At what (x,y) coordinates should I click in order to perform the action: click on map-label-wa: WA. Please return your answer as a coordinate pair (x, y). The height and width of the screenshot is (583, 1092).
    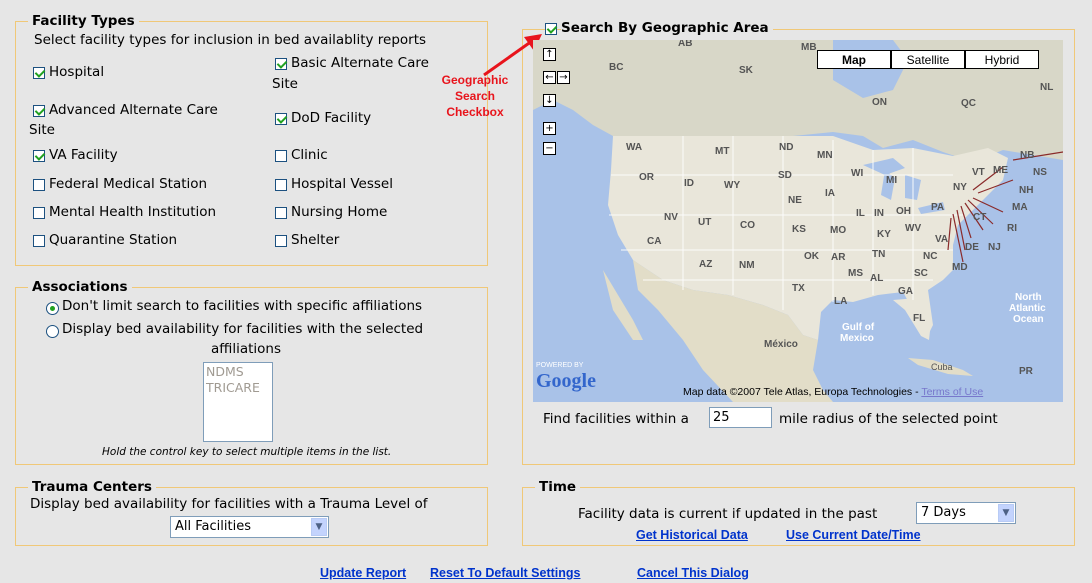
    Looking at the image, I should click on (634, 147).